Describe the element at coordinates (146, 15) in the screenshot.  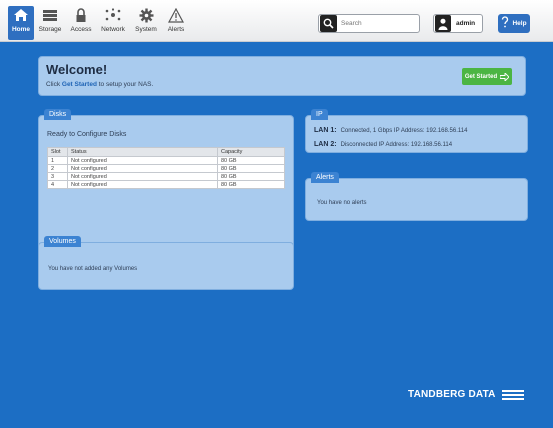
I see `gear-icon` at that location.